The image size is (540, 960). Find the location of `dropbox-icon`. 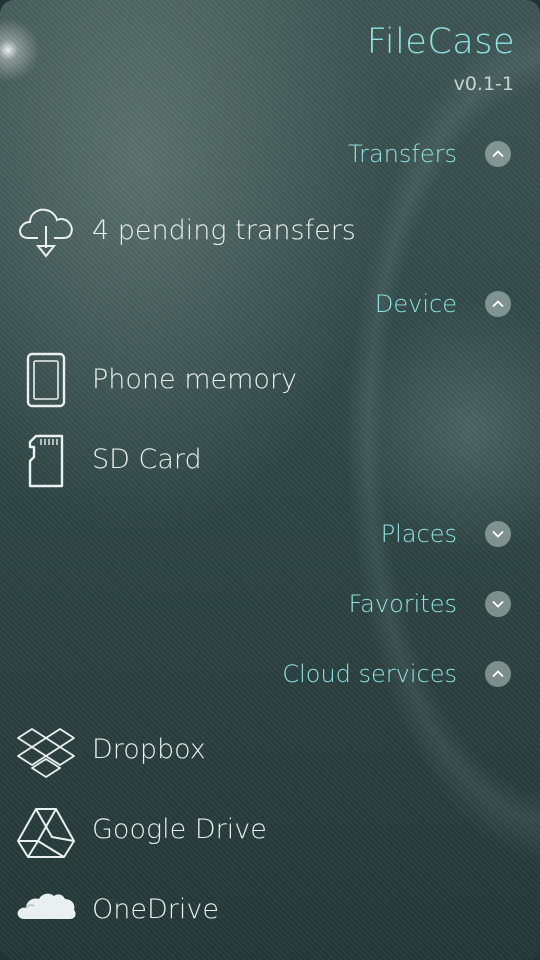

dropbox-icon is located at coordinates (46, 749).